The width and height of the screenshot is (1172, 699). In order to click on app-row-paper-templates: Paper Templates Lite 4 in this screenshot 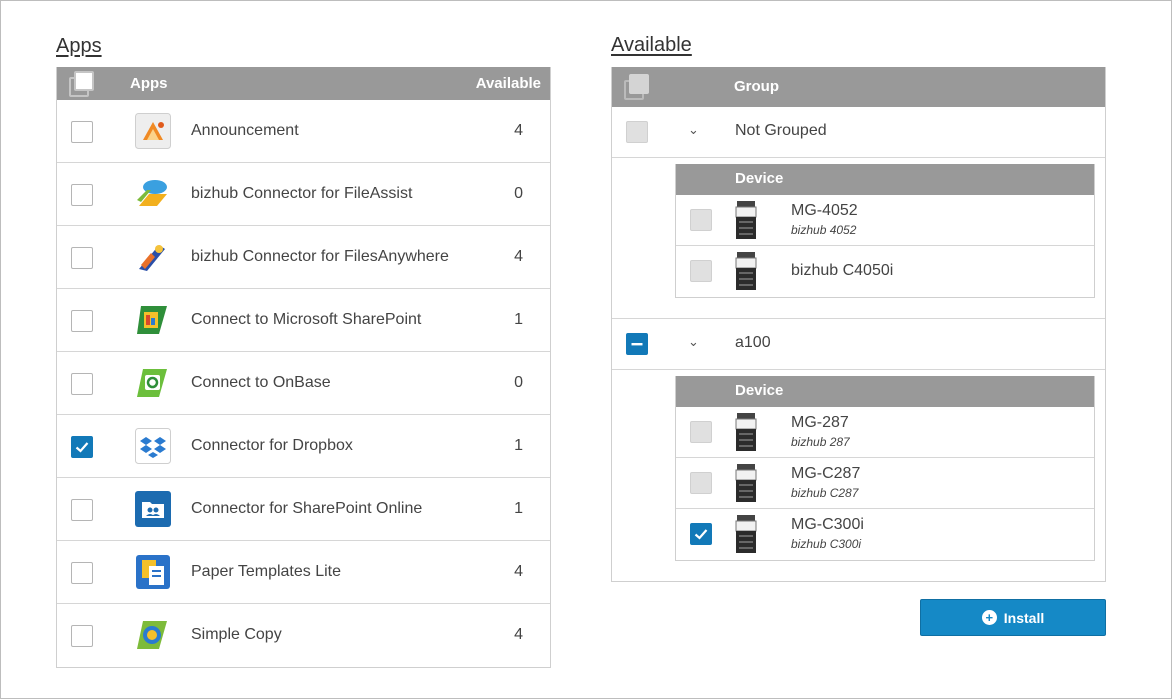, I will do `click(303, 572)`.